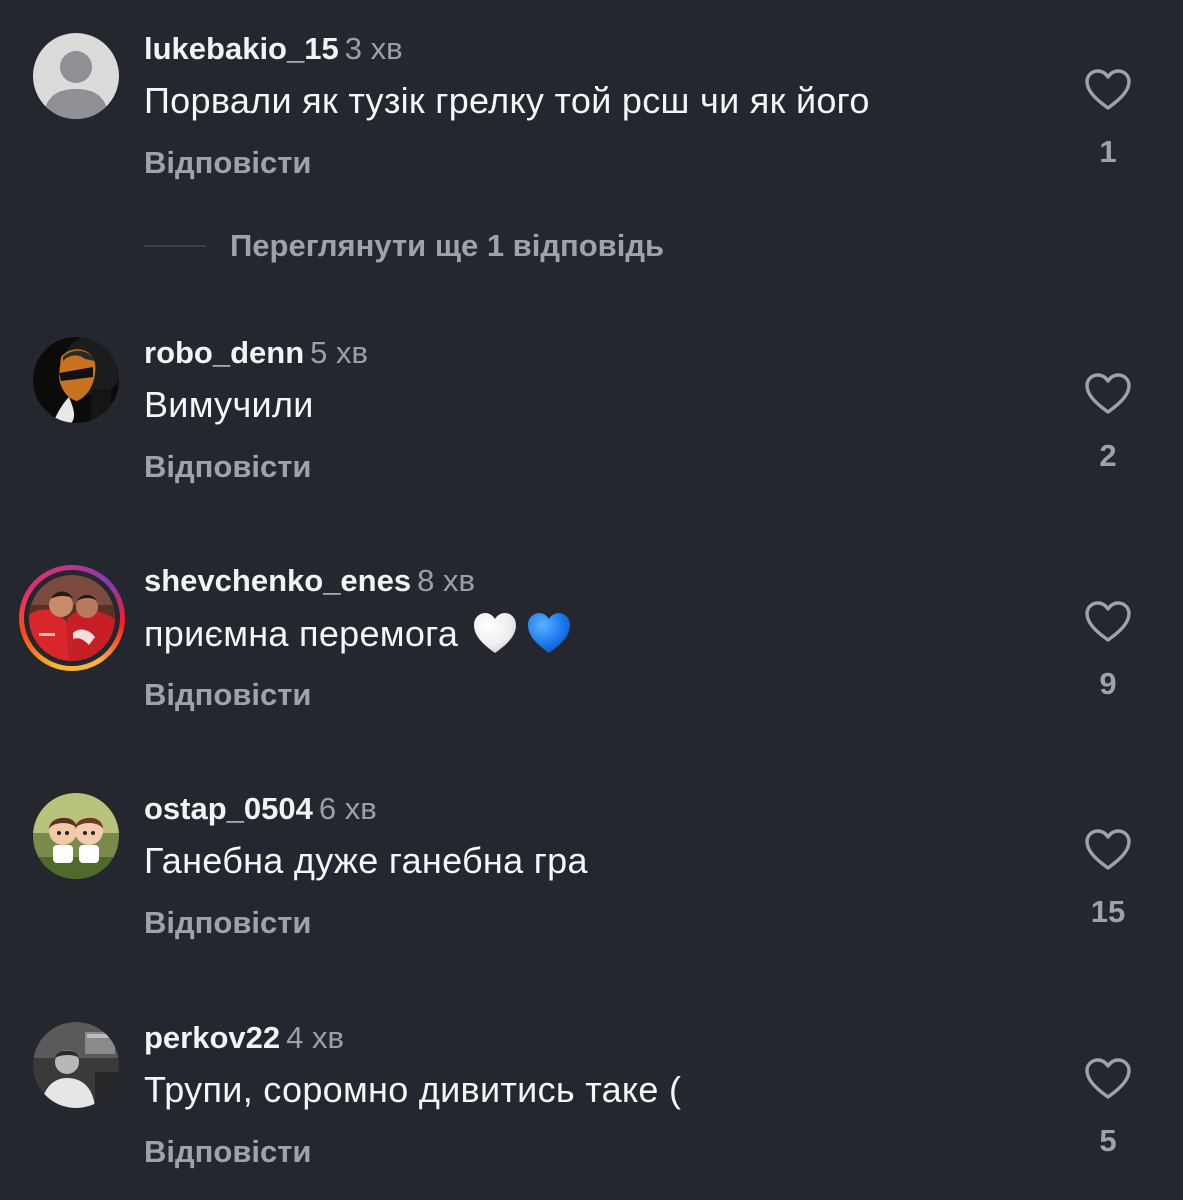 This screenshot has width=1183, height=1200. Describe the element at coordinates (277, 580) in the screenshot. I see `username: shevchenko_enes` at that location.